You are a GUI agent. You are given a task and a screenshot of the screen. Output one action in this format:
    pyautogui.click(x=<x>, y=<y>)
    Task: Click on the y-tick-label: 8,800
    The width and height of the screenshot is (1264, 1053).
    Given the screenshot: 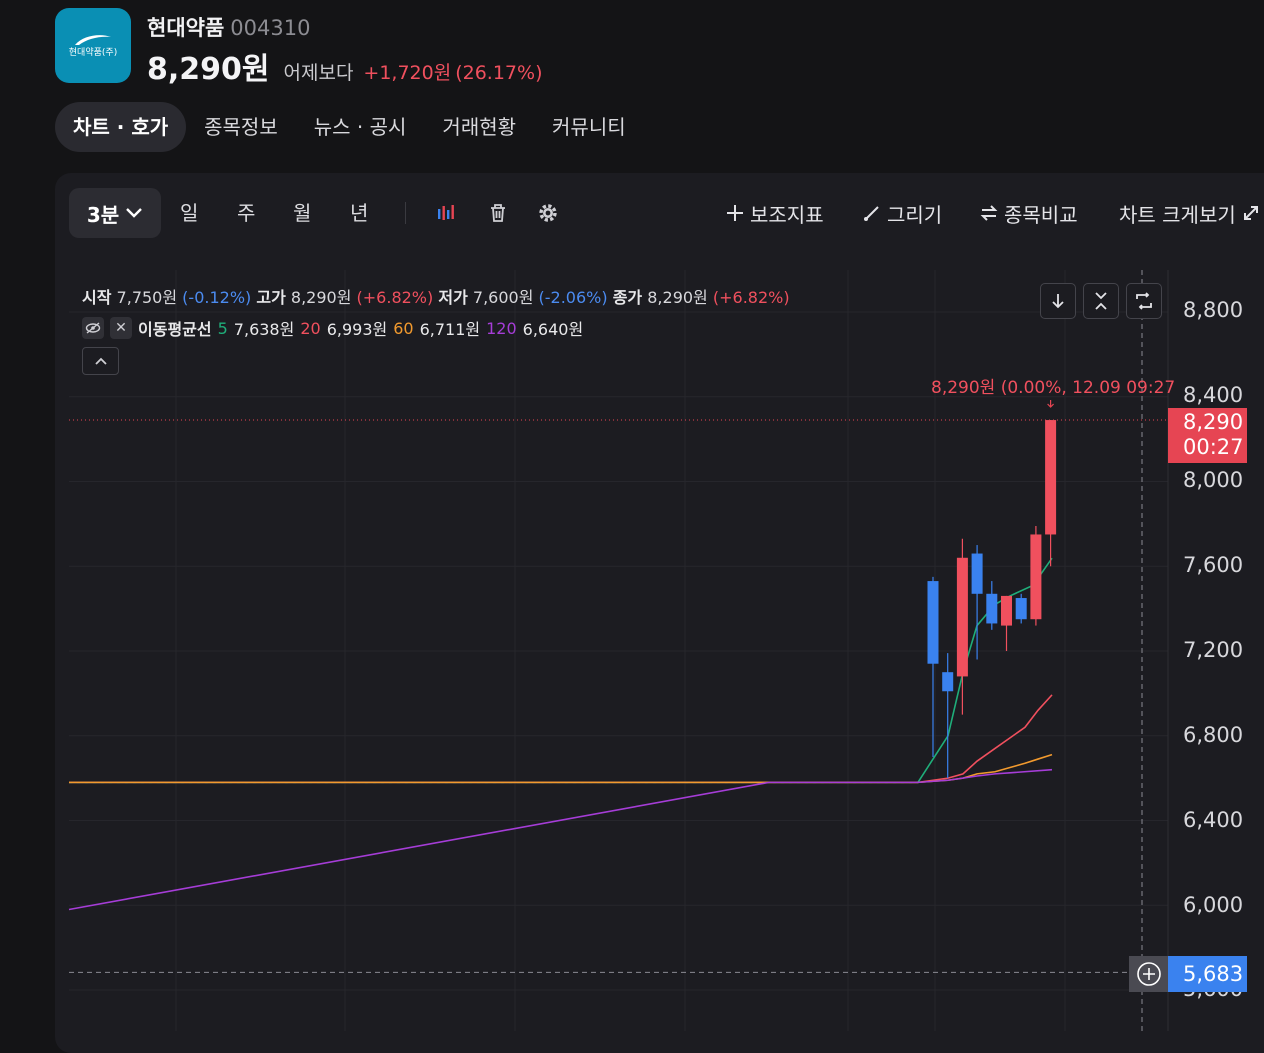 What is the action you would take?
    pyautogui.click(x=1213, y=310)
    